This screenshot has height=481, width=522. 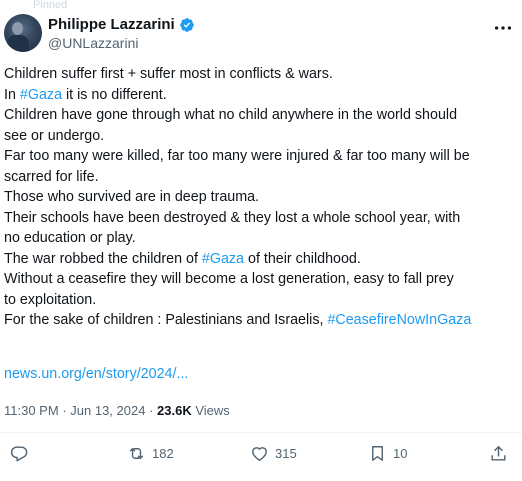 I want to click on share-button, so click(x=498, y=453).